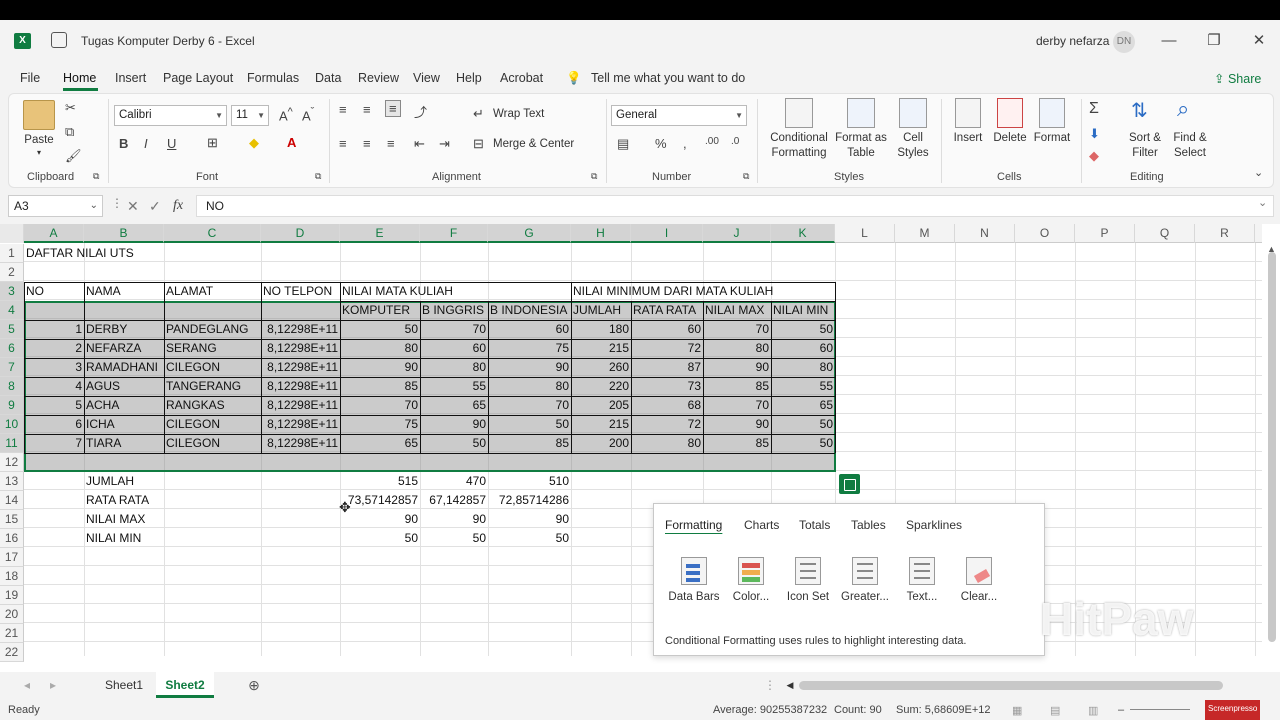 The width and height of the screenshot is (1280, 720). Describe the element at coordinates (124, 424) in the screenshot. I see `cell: ICHA` at that location.